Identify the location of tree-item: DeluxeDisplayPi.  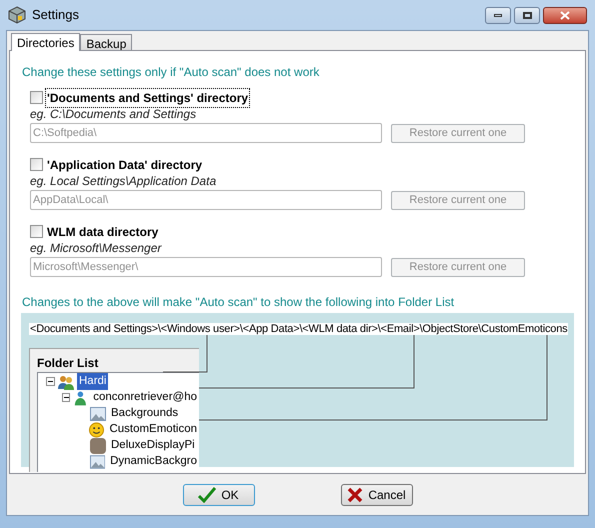
(153, 445).